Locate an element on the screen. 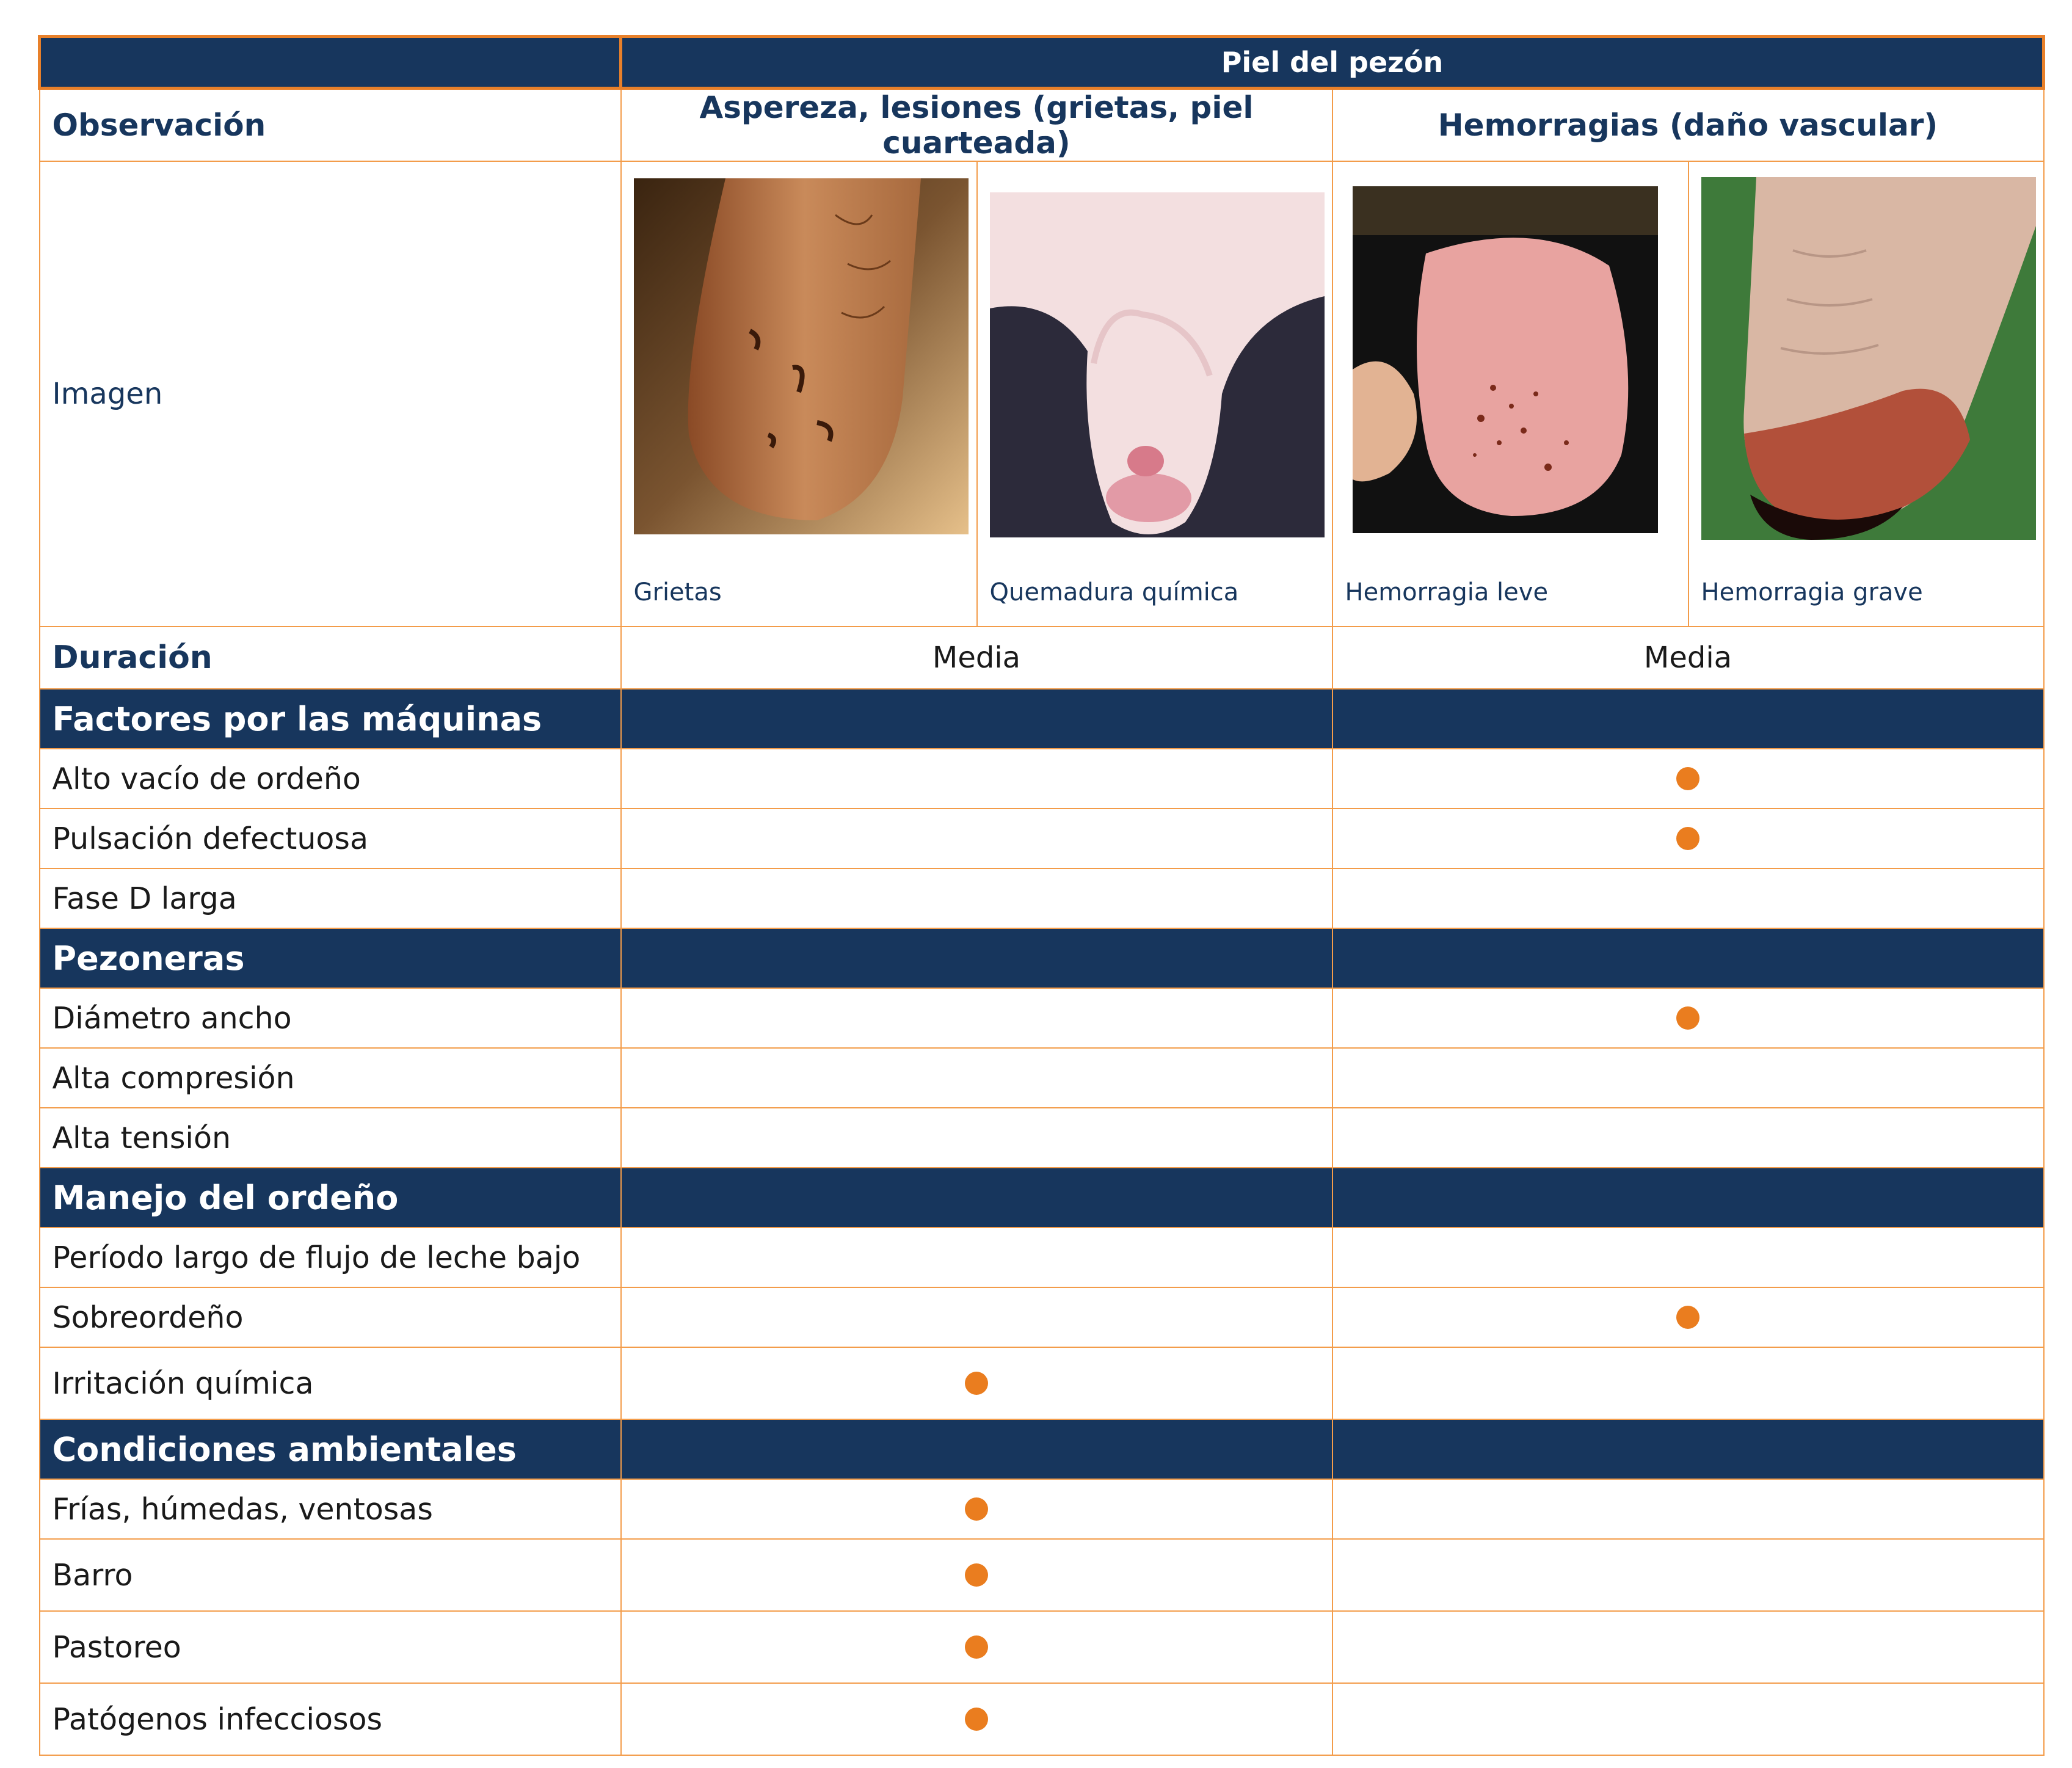  table-row: Alto vacío de ordeño is located at coordinates (1041, 779).